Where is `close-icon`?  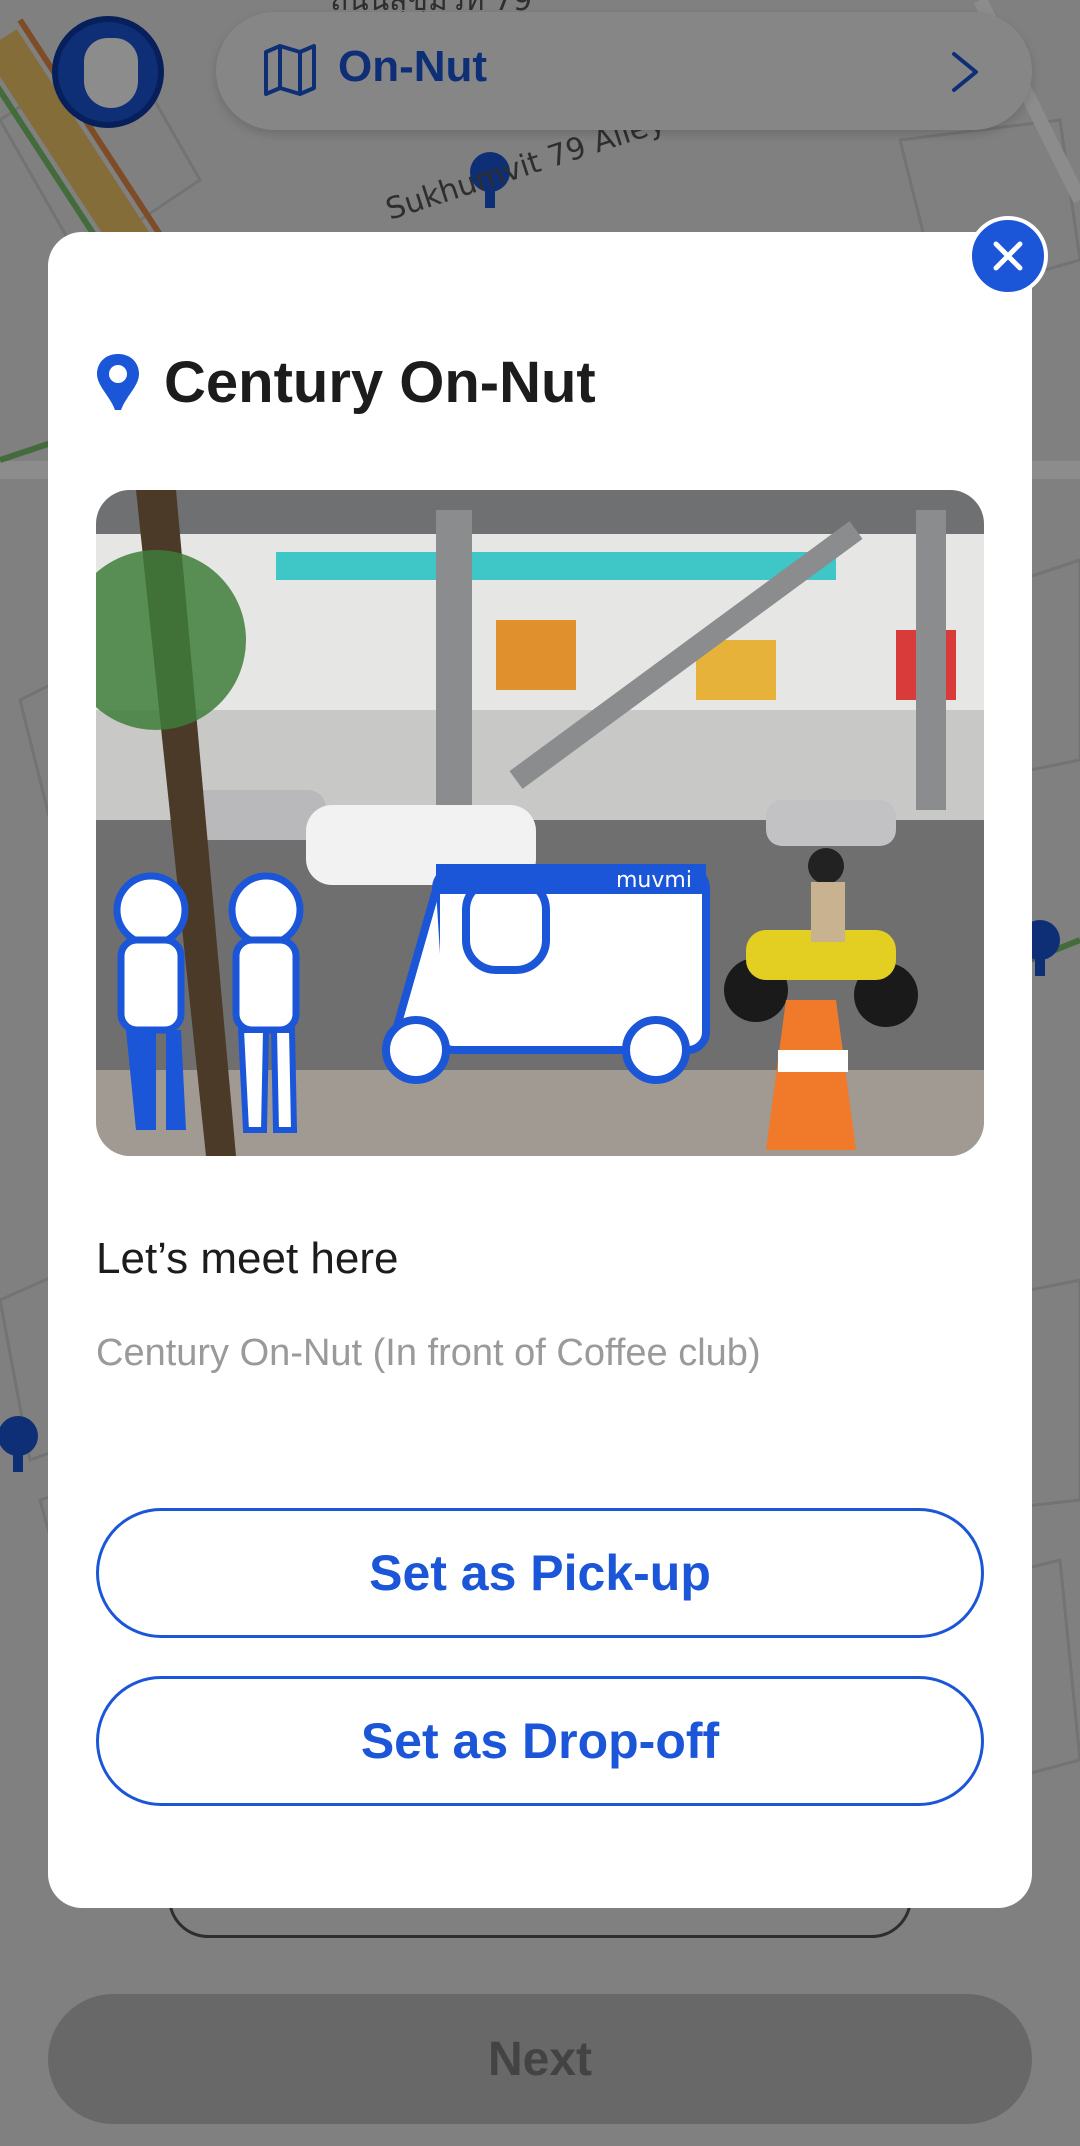 close-icon is located at coordinates (1008, 256).